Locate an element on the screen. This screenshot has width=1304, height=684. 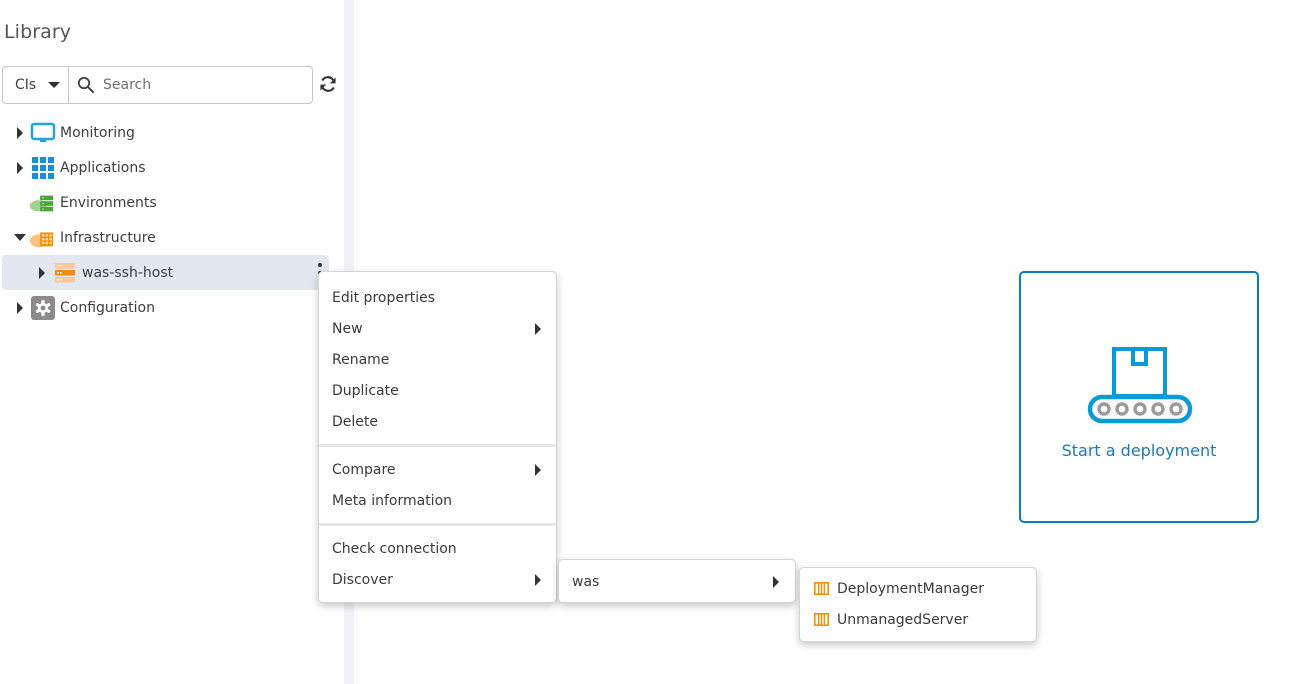
menu-item-label: Discover is located at coordinates (362, 579).